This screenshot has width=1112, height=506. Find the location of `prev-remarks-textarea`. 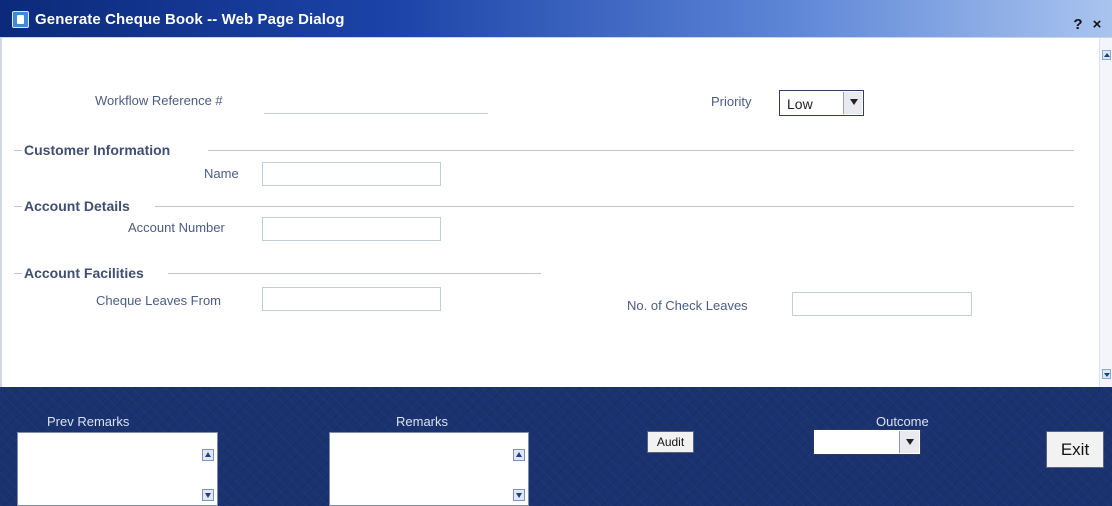

prev-remarks-textarea is located at coordinates (117, 469).